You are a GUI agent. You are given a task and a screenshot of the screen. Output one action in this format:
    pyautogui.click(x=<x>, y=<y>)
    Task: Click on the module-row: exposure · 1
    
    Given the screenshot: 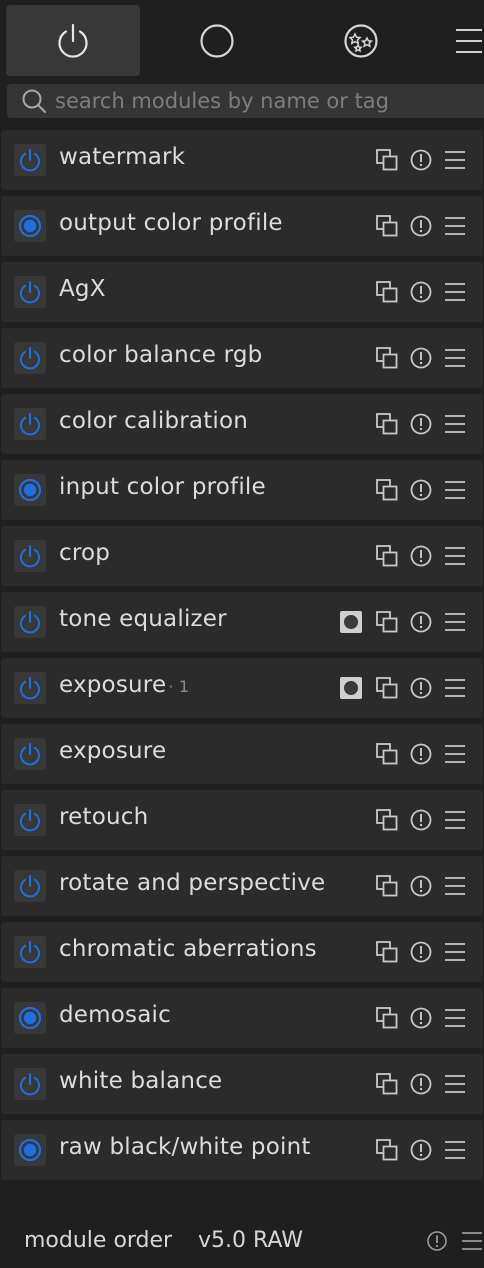 What is the action you would take?
    pyautogui.click(x=242, y=688)
    